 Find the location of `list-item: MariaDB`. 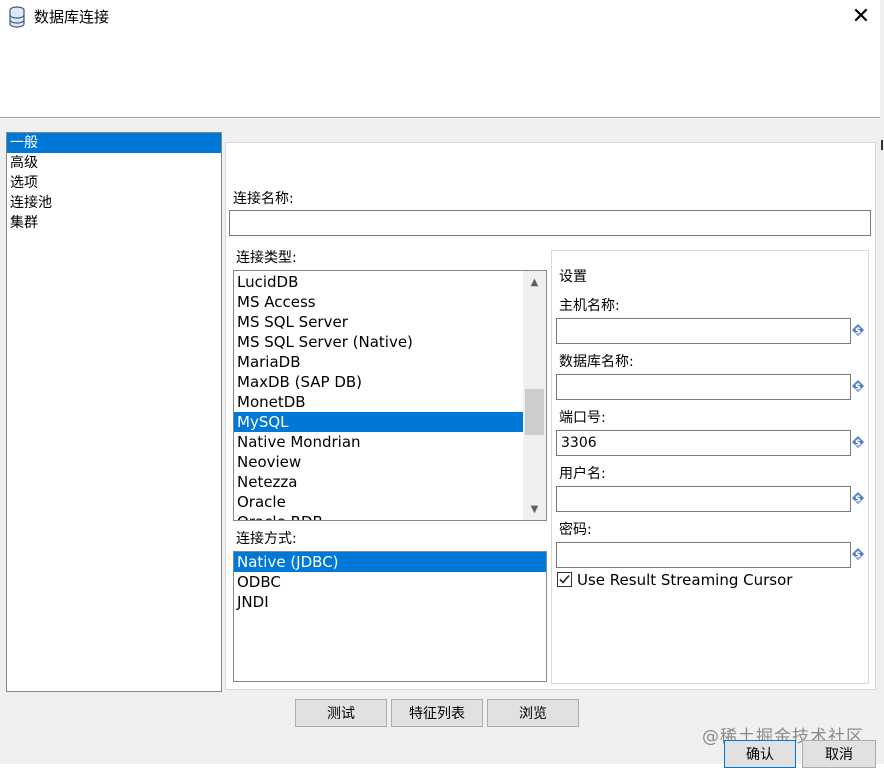

list-item: MariaDB is located at coordinates (379, 362).